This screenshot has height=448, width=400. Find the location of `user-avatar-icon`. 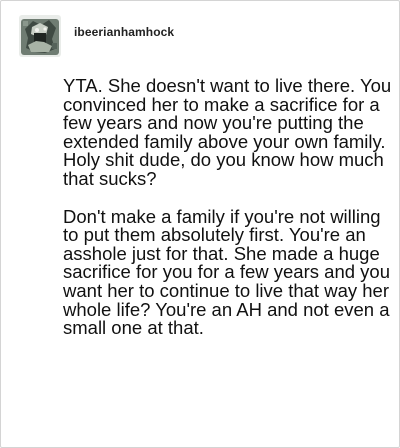

user-avatar-icon is located at coordinates (40, 36).